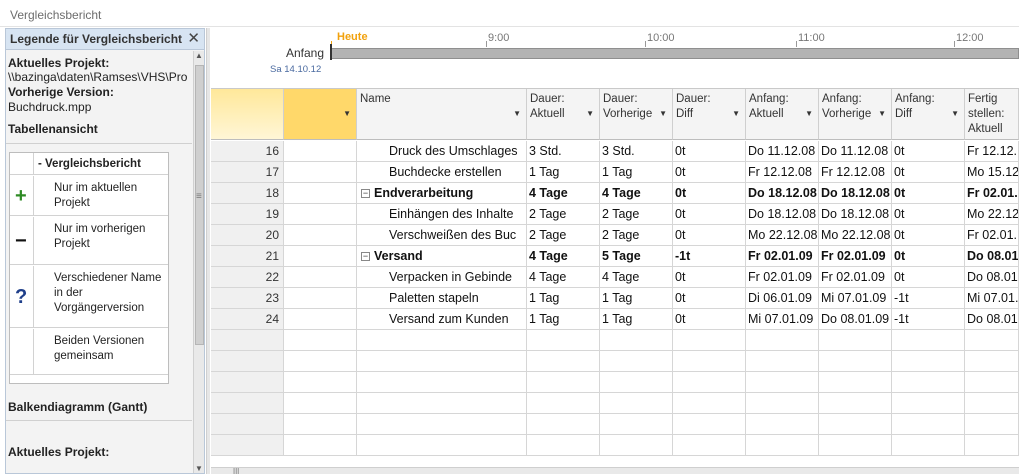 This screenshot has width=1019, height=474. What do you see at coordinates (636, 114) in the screenshot?
I see `column-header-dur_prev: Dauer: Vorherige ▼` at bounding box center [636, 114].